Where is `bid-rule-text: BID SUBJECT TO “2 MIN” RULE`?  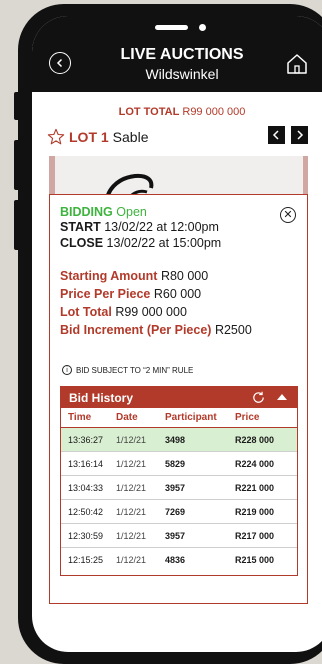
bid-rule-text: BID SUBJECT TO “2 MIN” RULE is located at coordinates (135, 370).